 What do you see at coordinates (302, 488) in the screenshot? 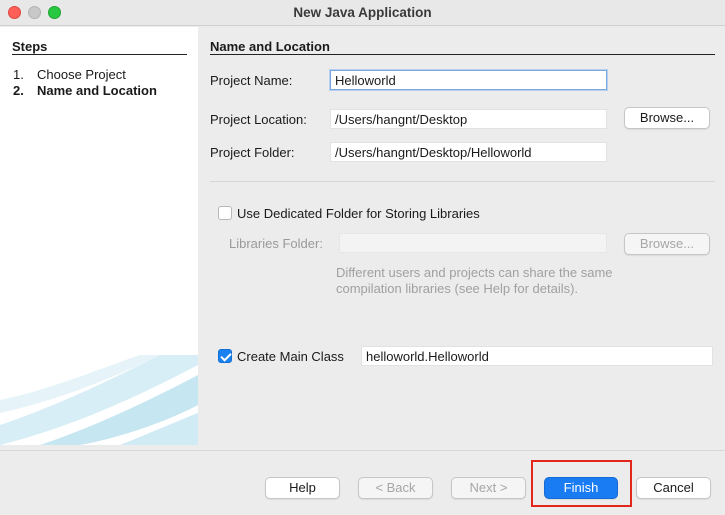
I see `help-button: Help` at bounding box center [302, 488].